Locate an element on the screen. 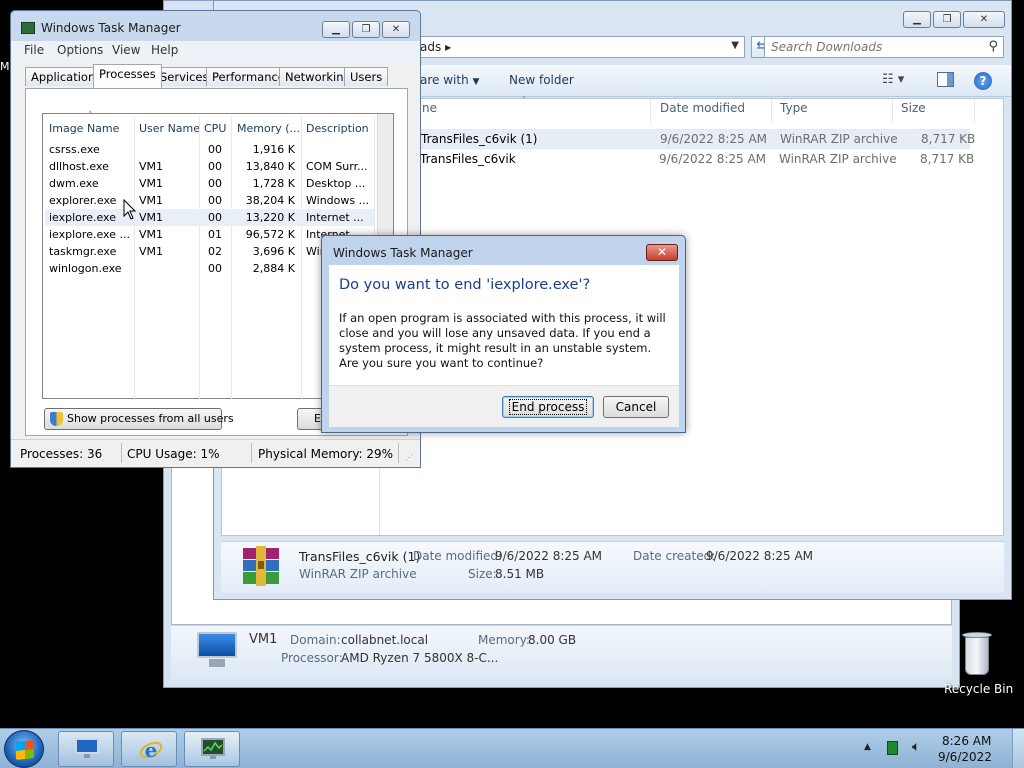 The image size is (1024, 768). process-cpu: 01 is located at coordinates (215, 234).